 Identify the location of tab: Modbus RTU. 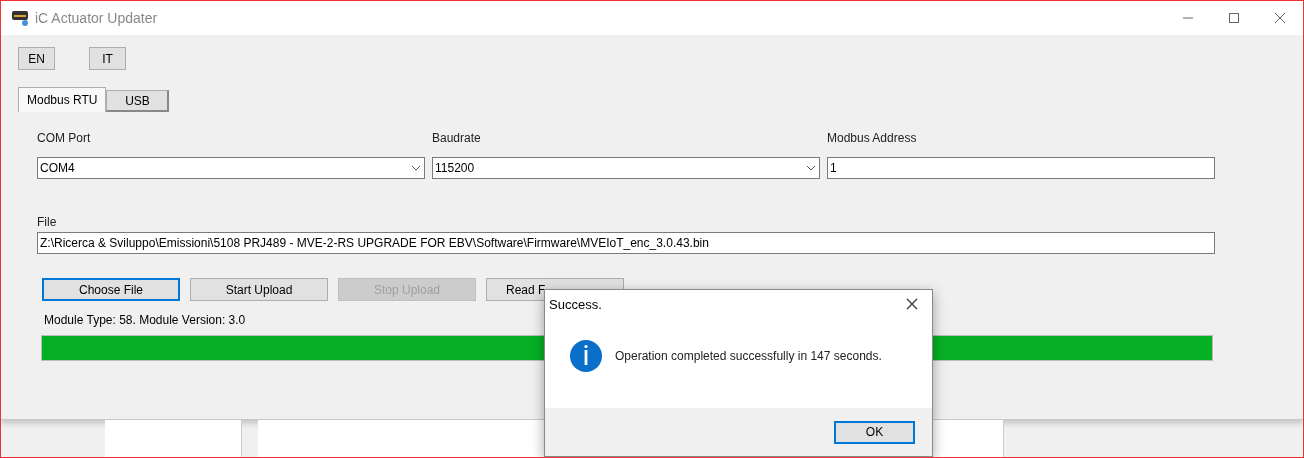
(62, 99).